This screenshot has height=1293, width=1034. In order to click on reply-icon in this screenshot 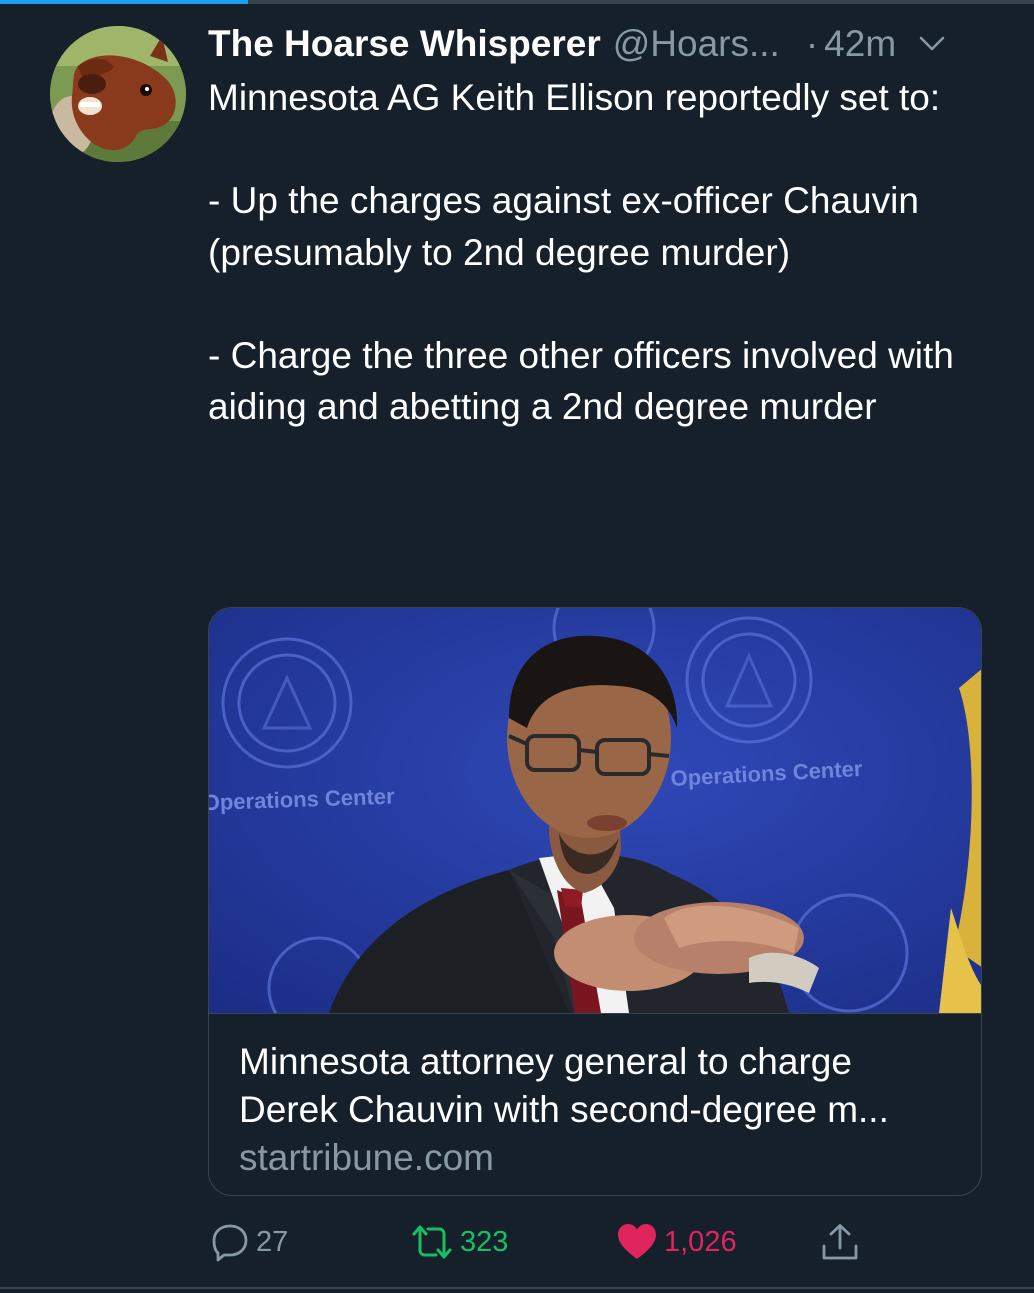, I will do `click(230, 1243)`.